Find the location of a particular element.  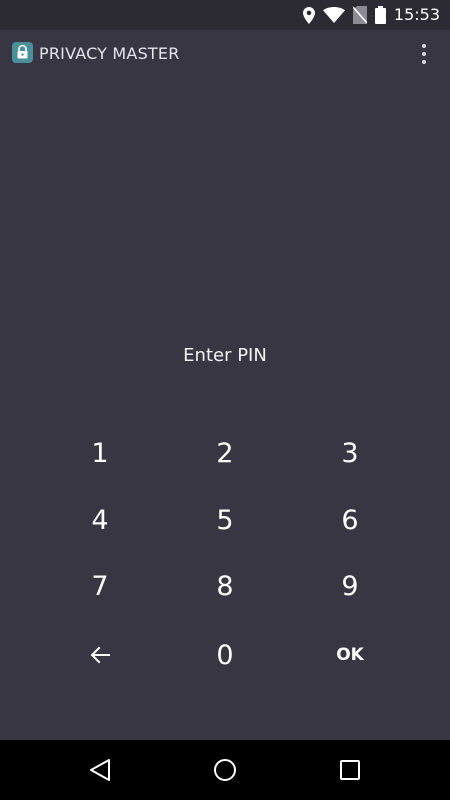

app-bar: PRIVACY MASTER is located at coordinates (225, 54).